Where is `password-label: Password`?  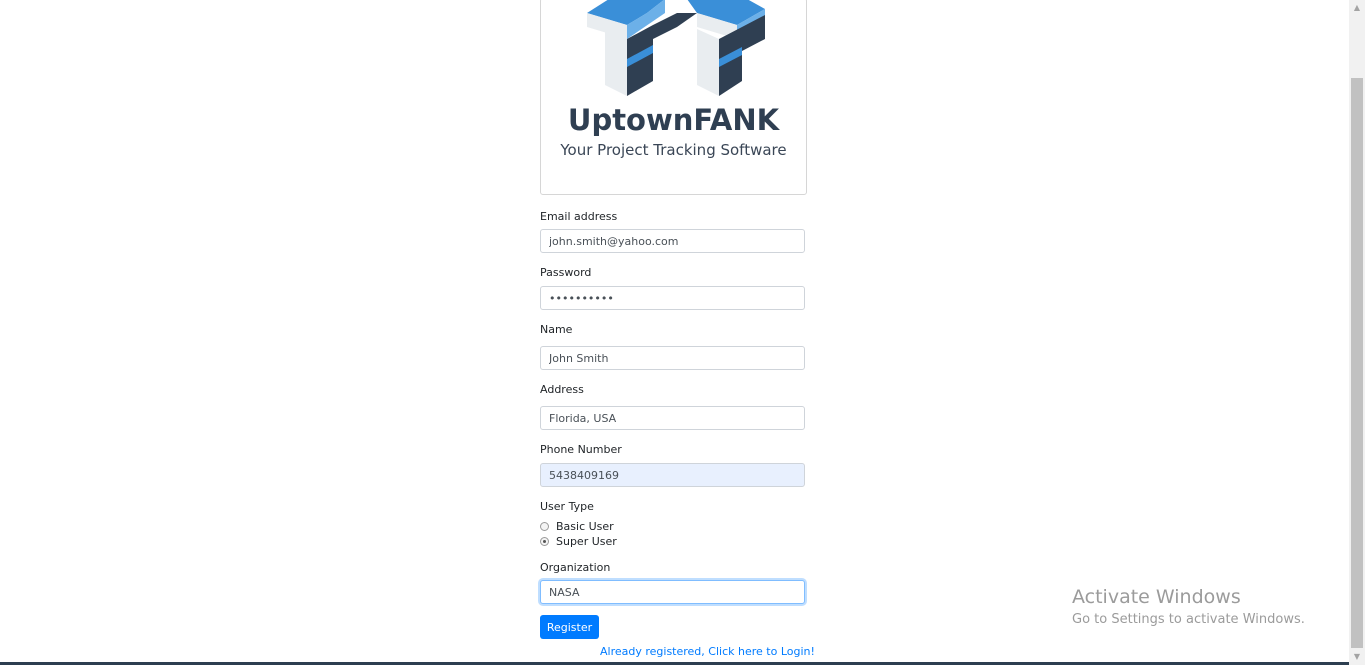
password-label: Password is located at coordinates (566, 272).